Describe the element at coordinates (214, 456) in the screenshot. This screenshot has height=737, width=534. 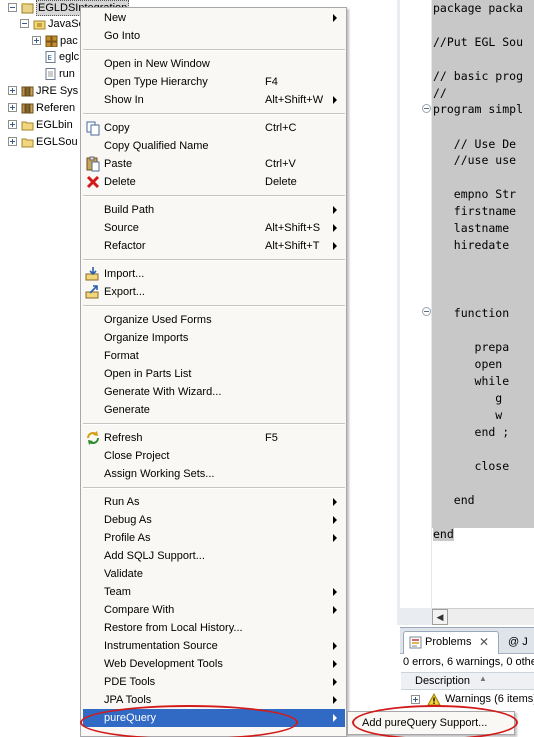
I see `menu-item-close-project: Close Project` at that location.